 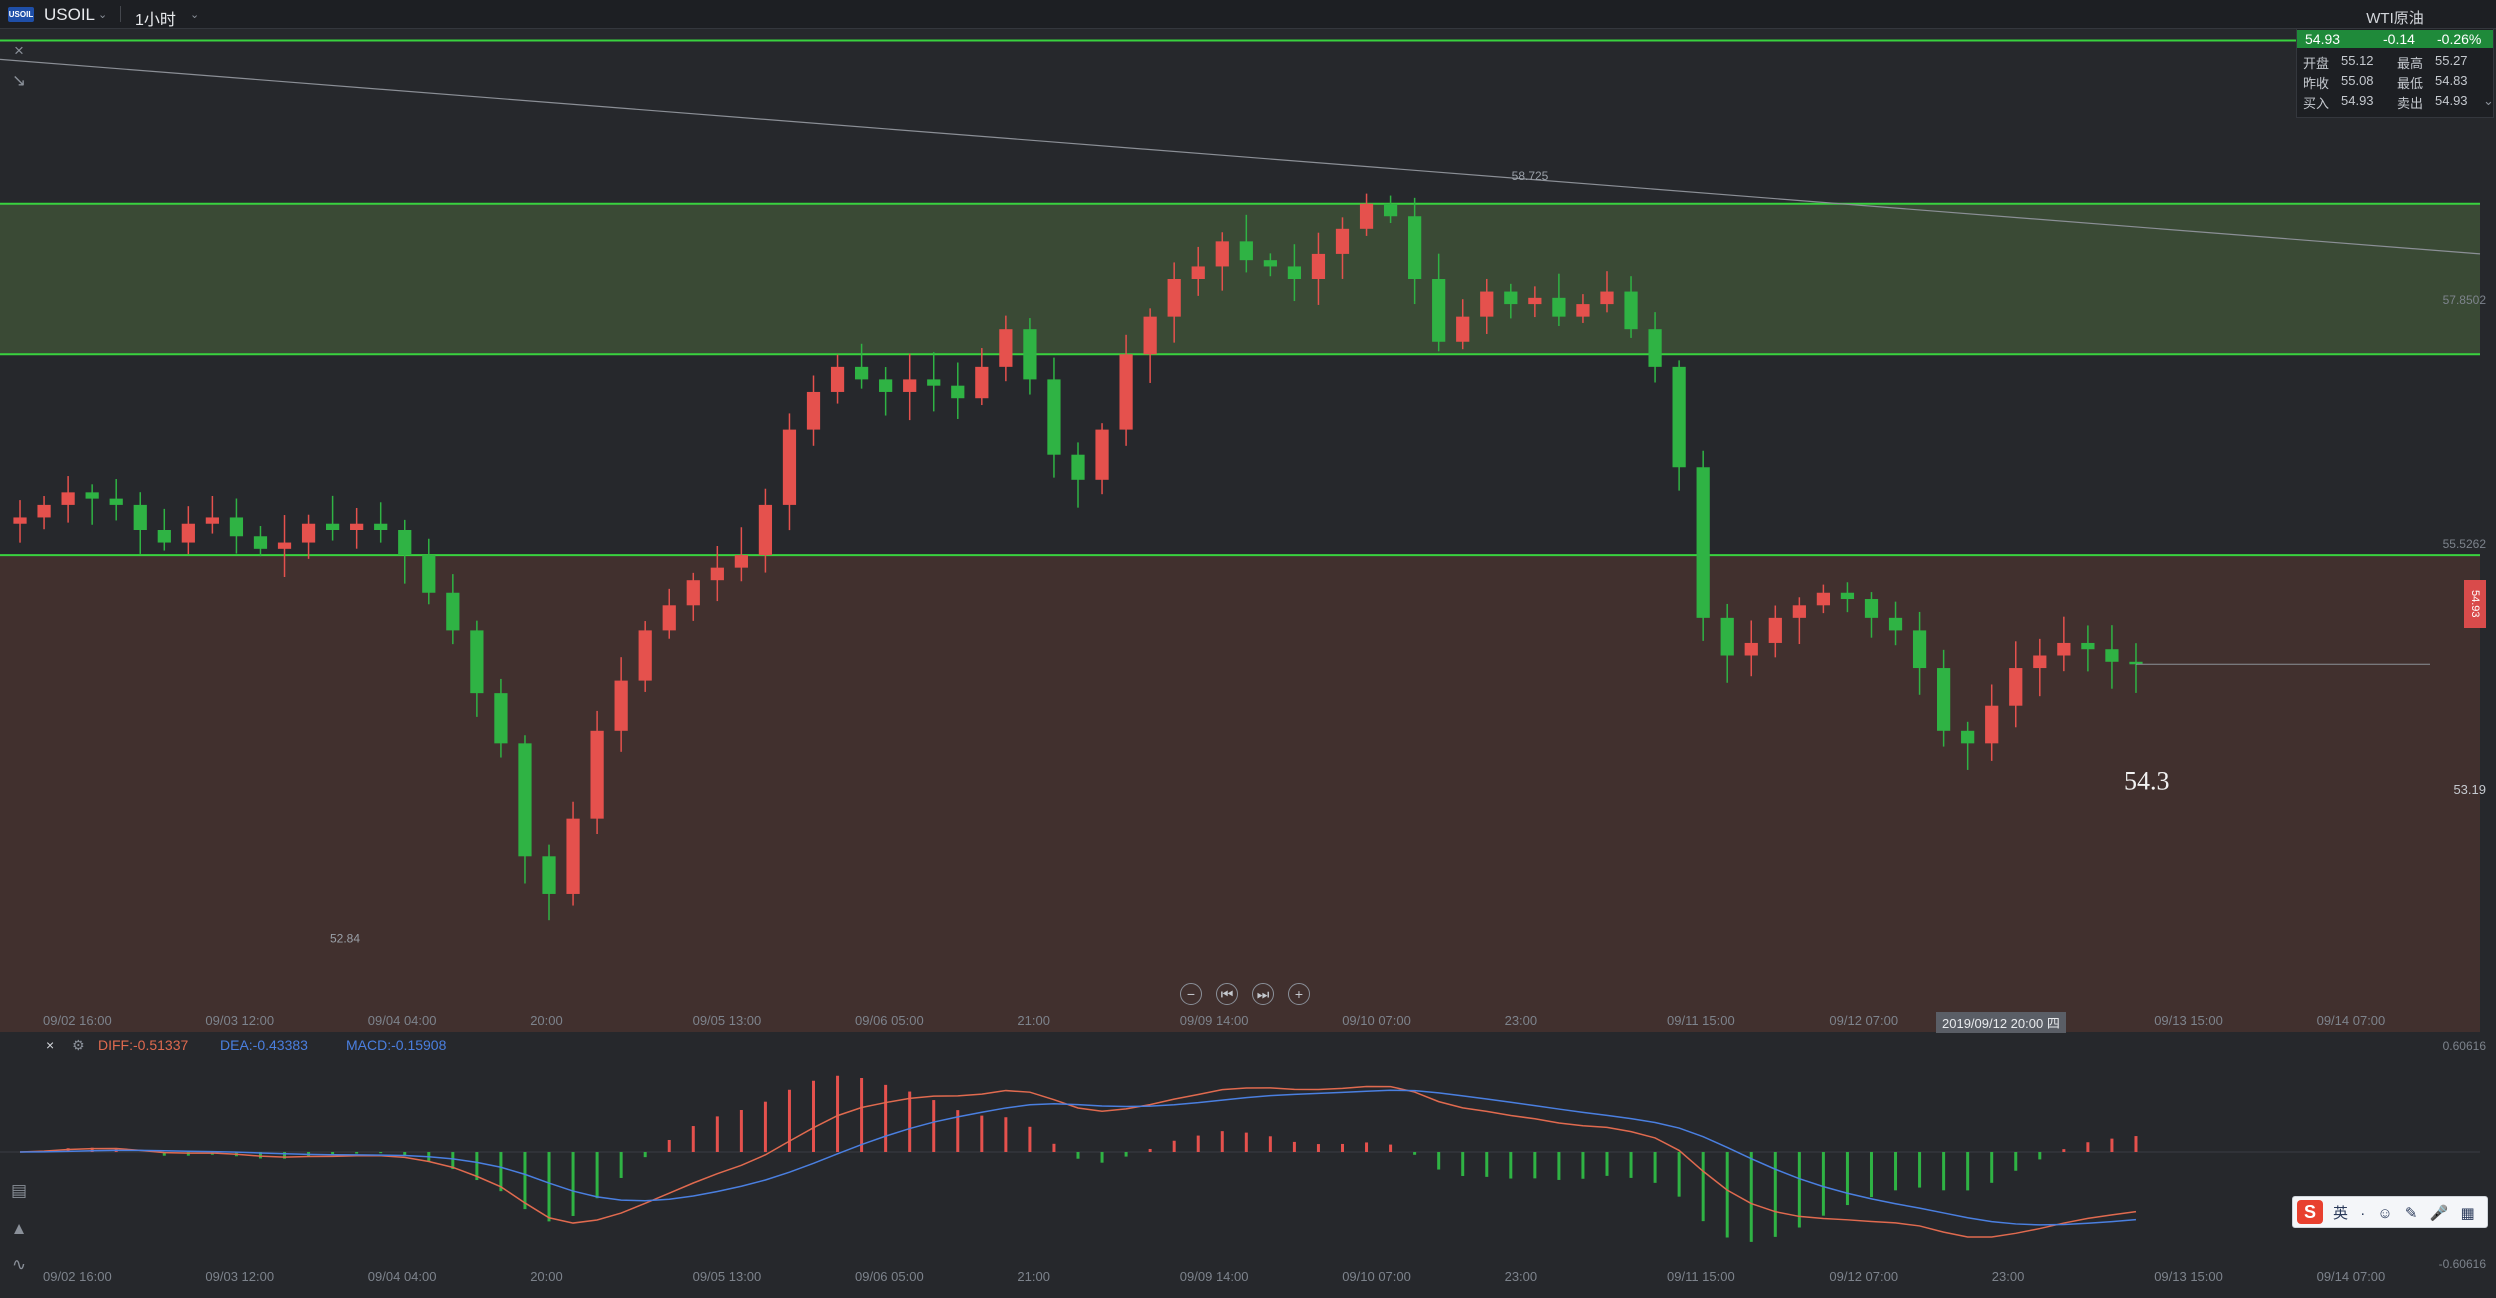 What do you see at coordinates (727, 1276) in the screenshot?
I see `macd-time-label: 09/05 13:00` at bounding box center [727, 1276].